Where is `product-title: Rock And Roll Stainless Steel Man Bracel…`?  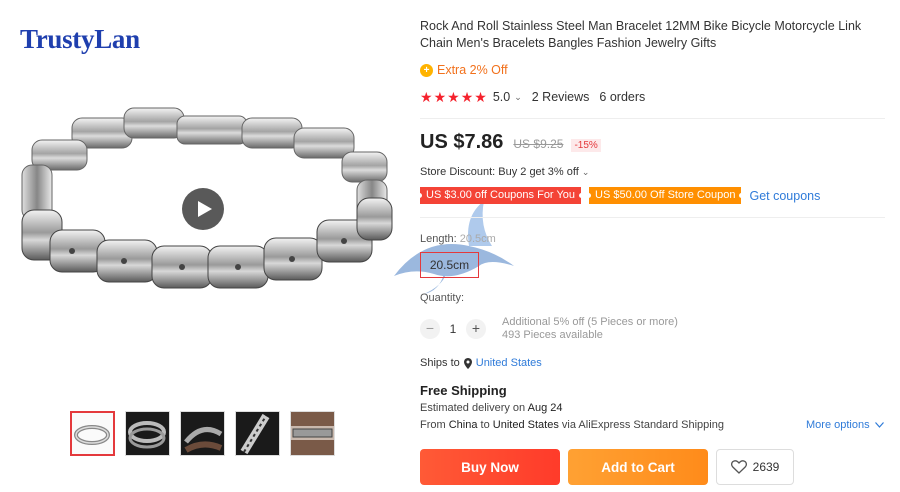
product-title: Rock And Roll Stainless Steel Man Bracel… is located at coordinates (641, 34).